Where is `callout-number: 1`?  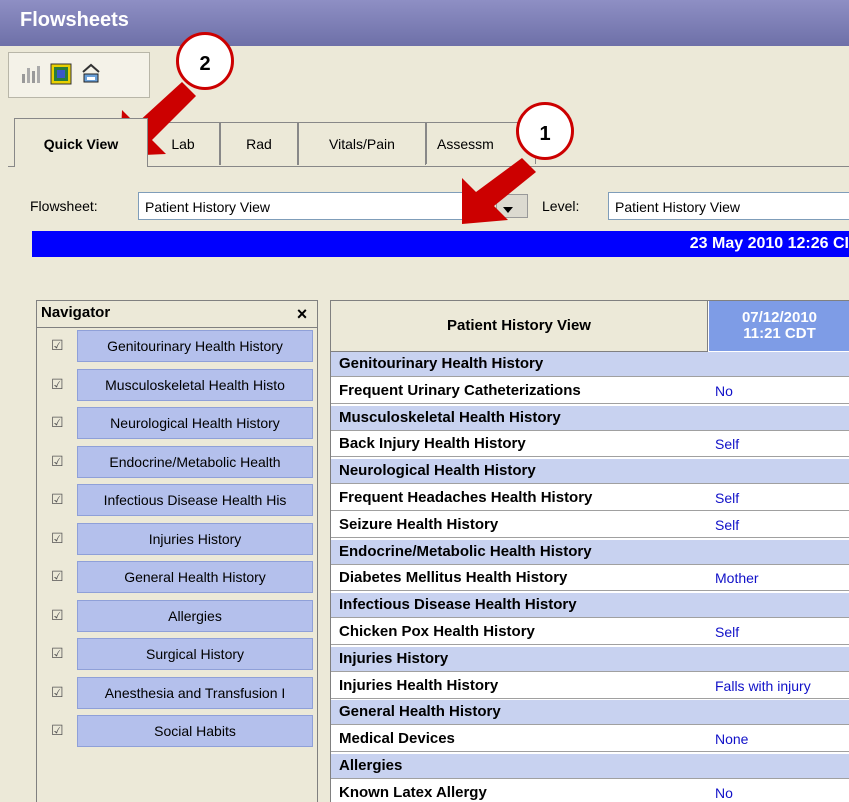
callout-number: 1 is located at coordinates (545, 134).